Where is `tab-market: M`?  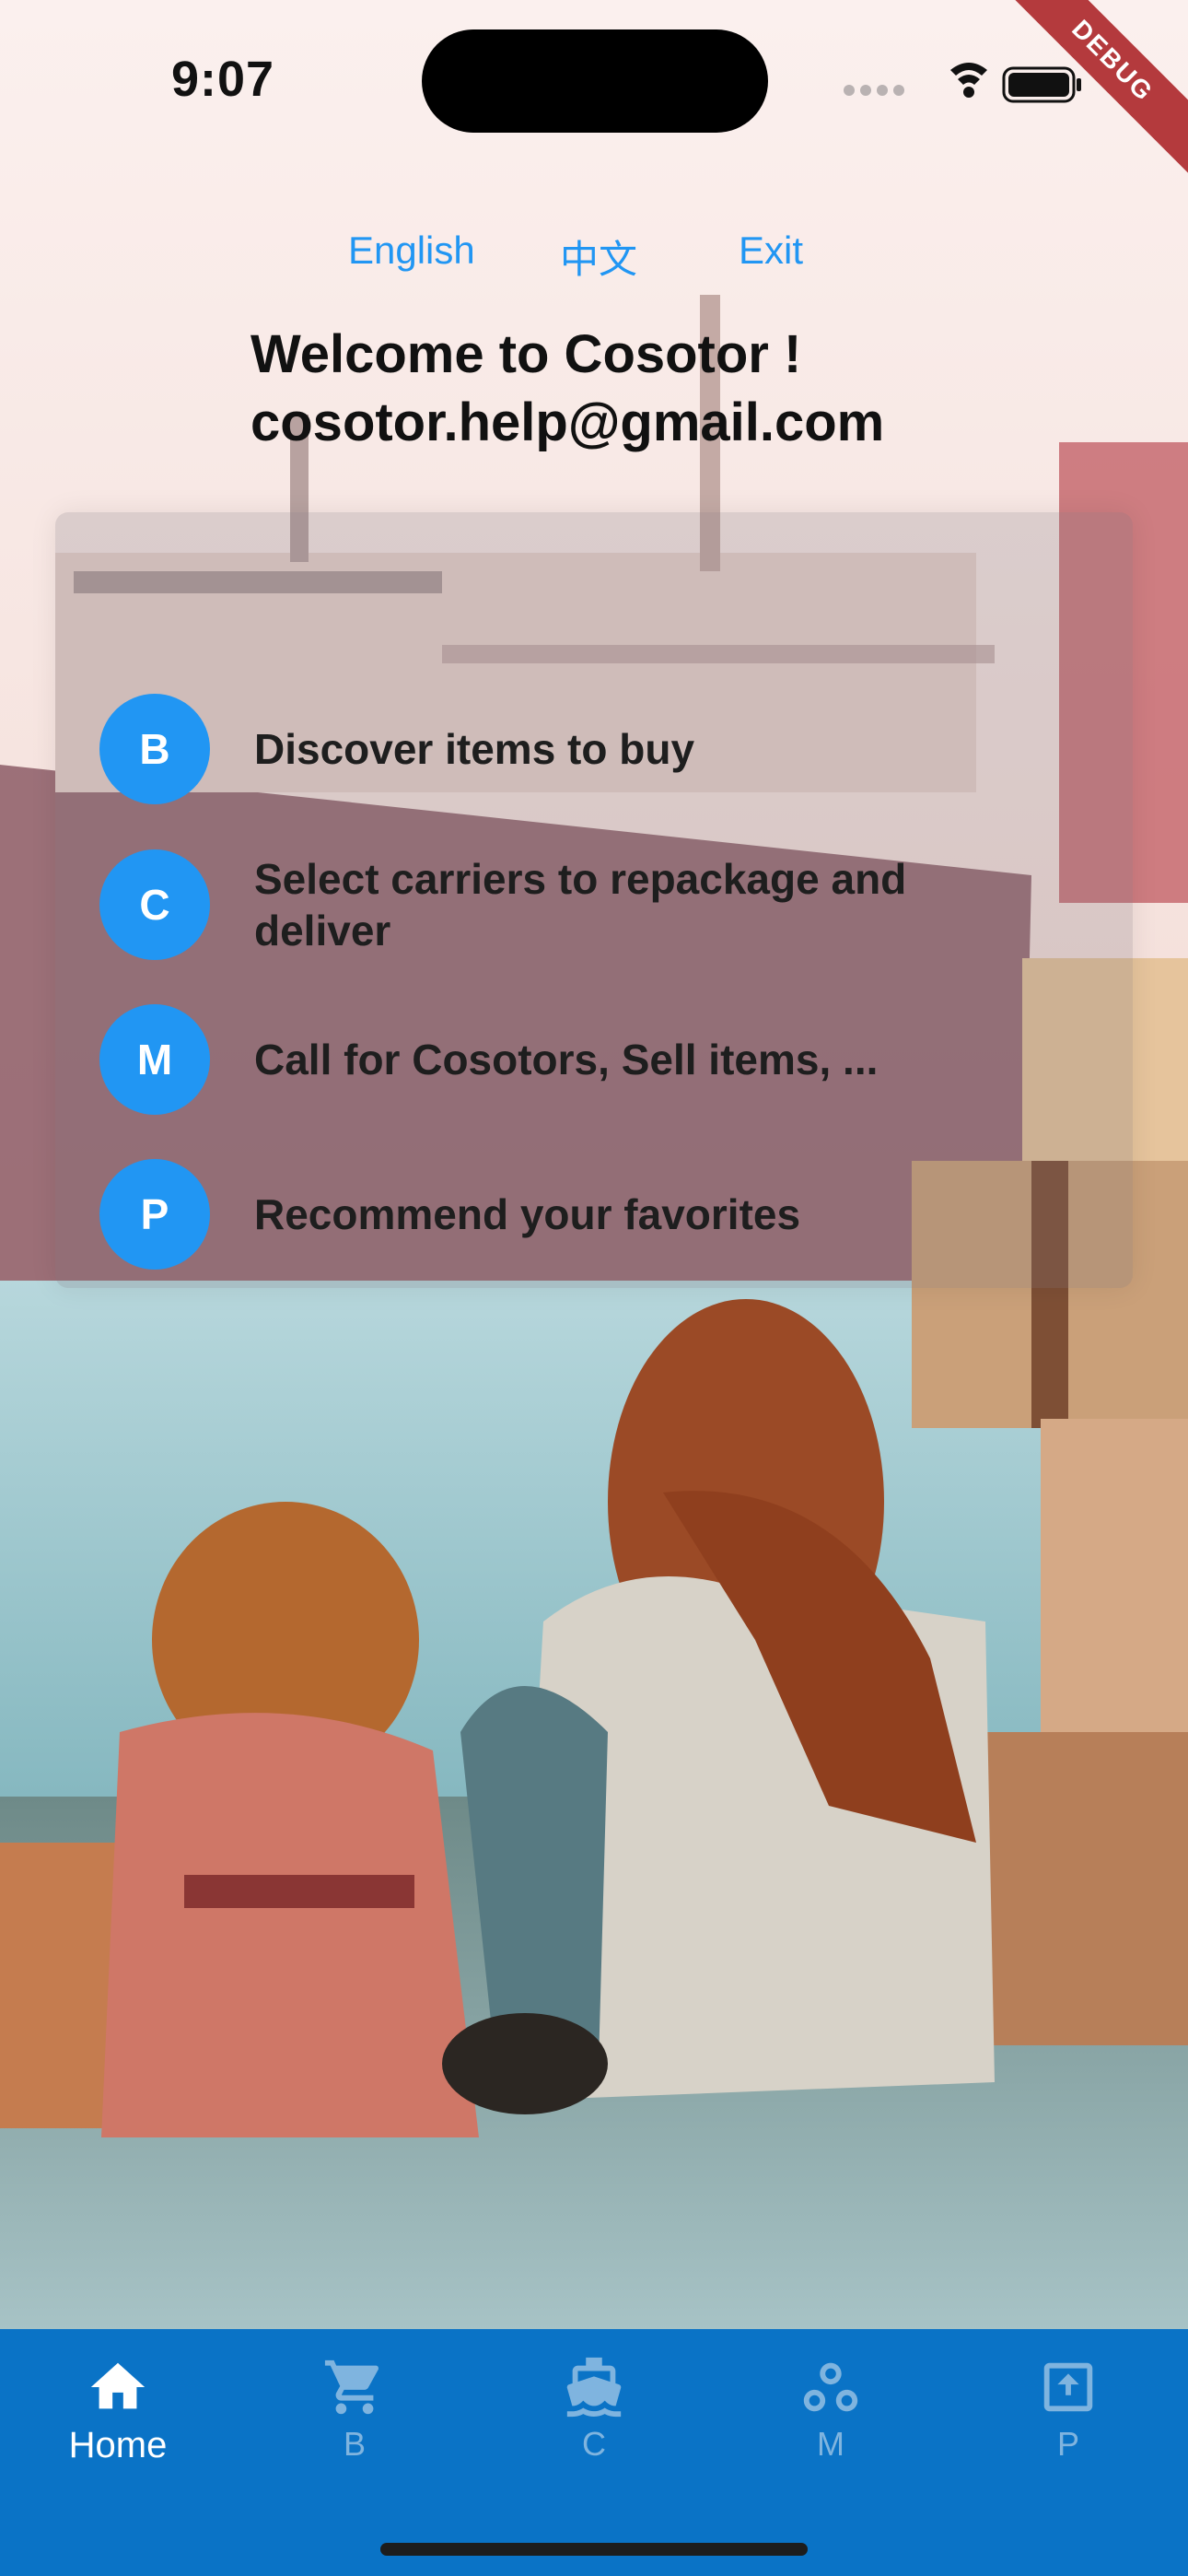
tab-market: M is located at coordinates (831, 2424).